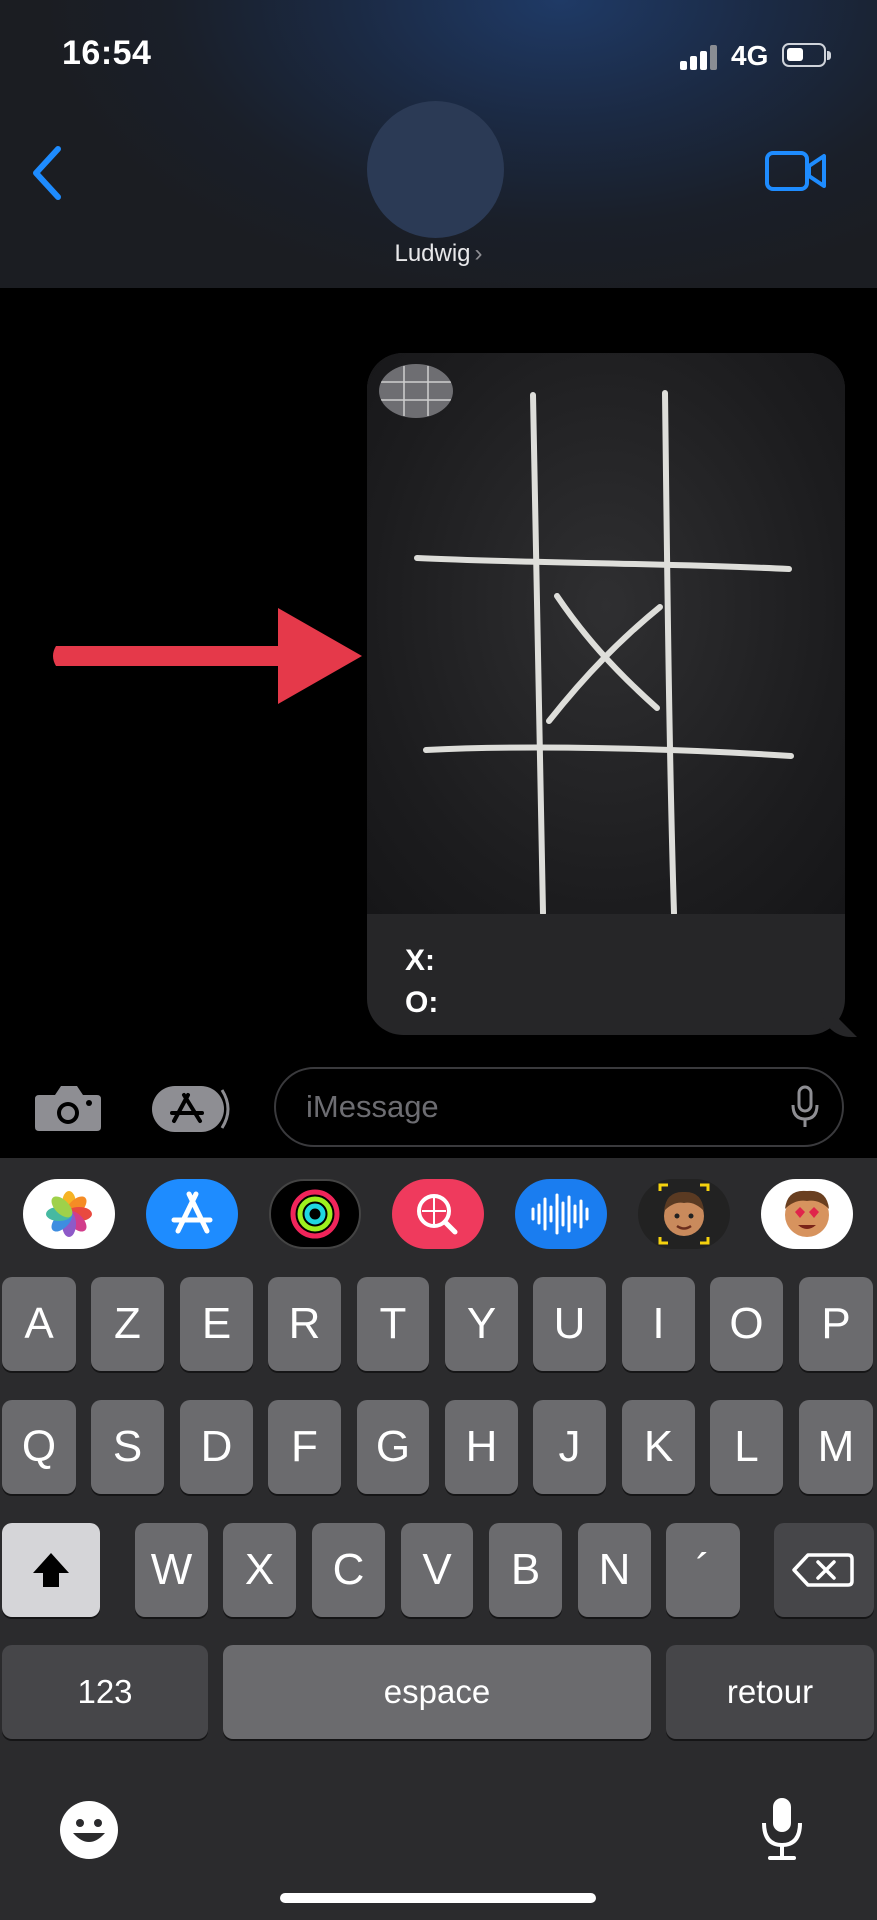 Image resolution: width=877 pixels, height=1920 pixels. What do you see at coordinates (606, 974) in the screenshot?
I see `game-caption: X: O:` at bounding box center [606, 974].